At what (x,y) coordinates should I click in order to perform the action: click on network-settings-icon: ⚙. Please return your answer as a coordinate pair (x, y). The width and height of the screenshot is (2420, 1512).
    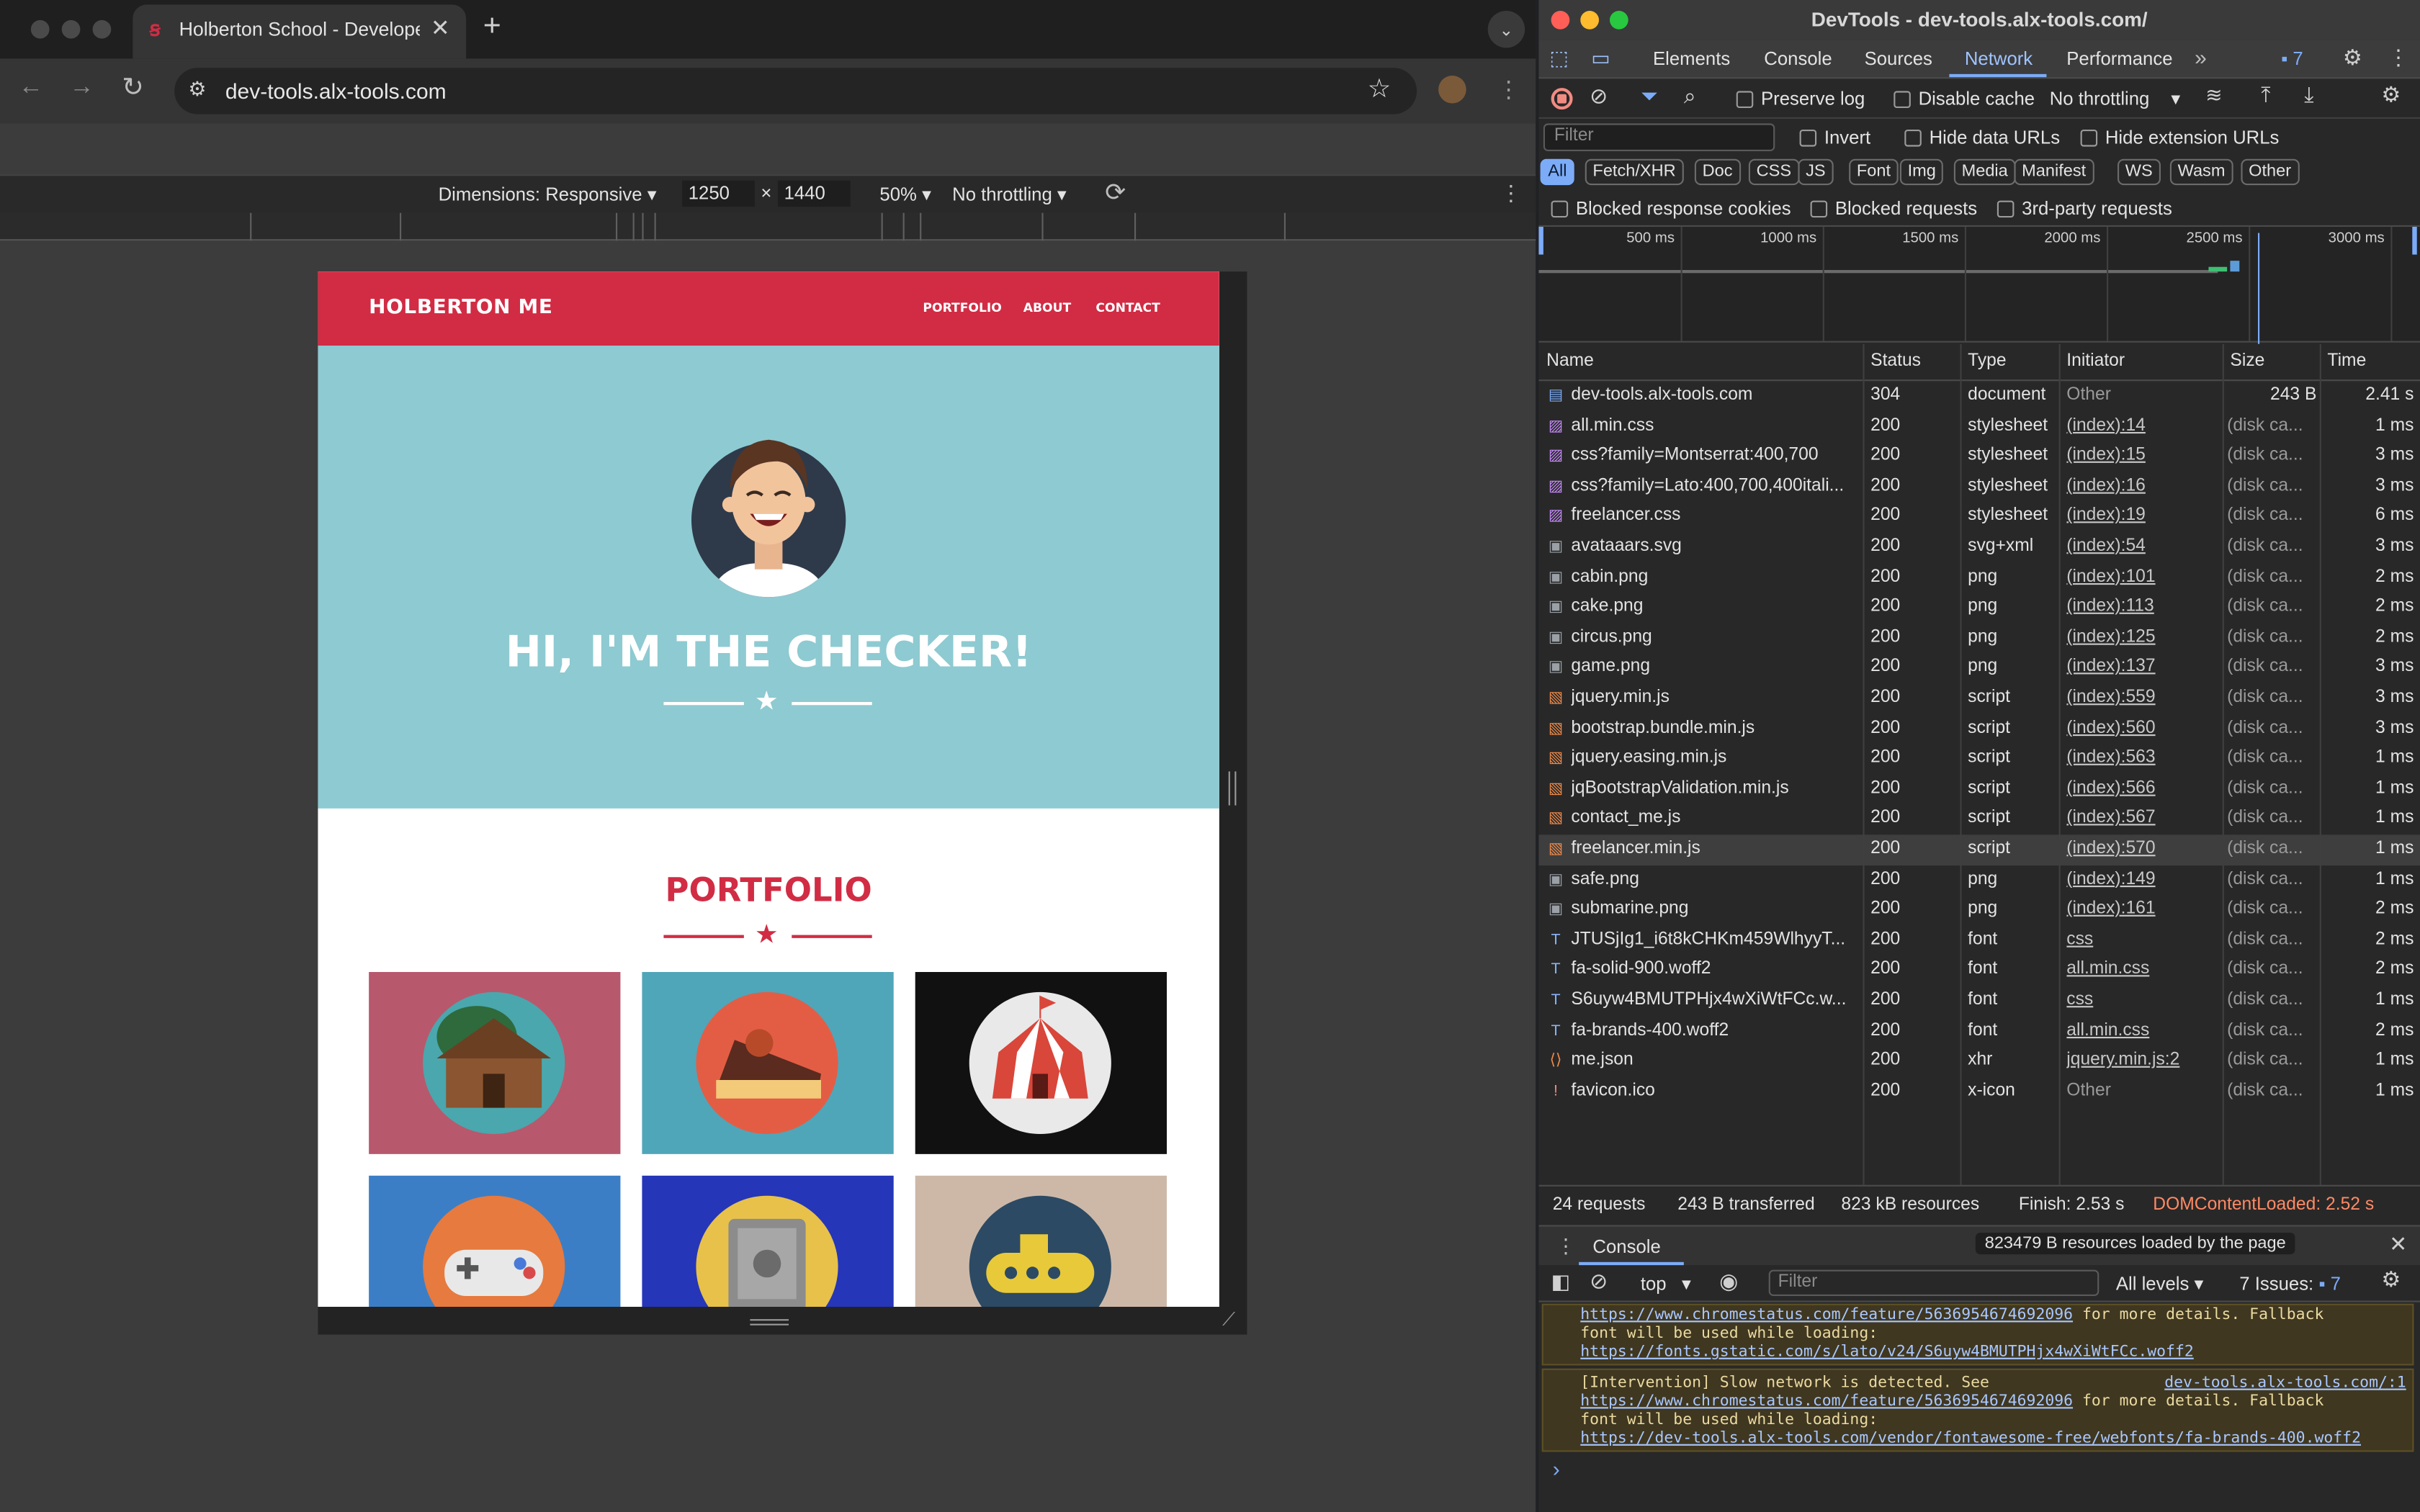
    Looking at the image, I should click on (2391, 95).